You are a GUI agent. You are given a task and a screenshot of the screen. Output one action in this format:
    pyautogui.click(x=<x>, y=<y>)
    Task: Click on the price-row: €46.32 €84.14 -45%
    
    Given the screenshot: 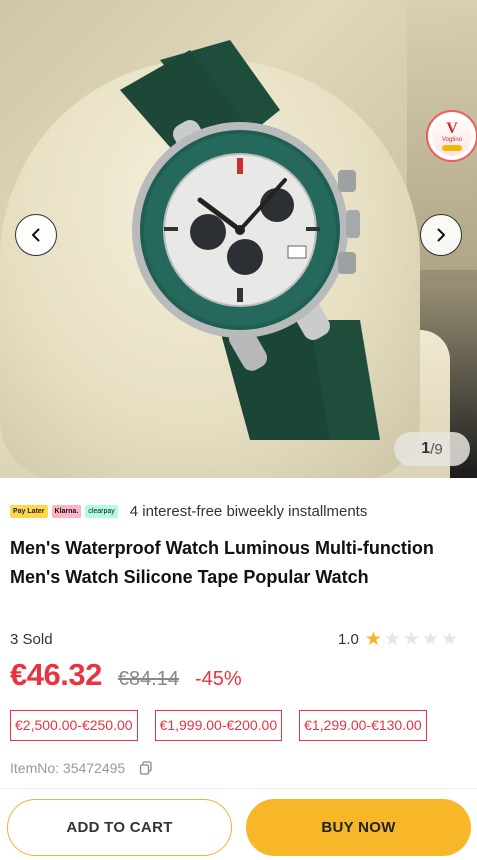 What is the action you would take?
    pyautogui.click(x=126, y=675)
    